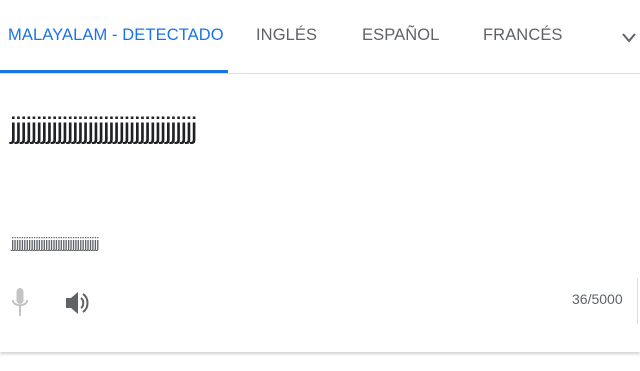  I want to click on tab-french: FRANCÉS, so click(523, 37).